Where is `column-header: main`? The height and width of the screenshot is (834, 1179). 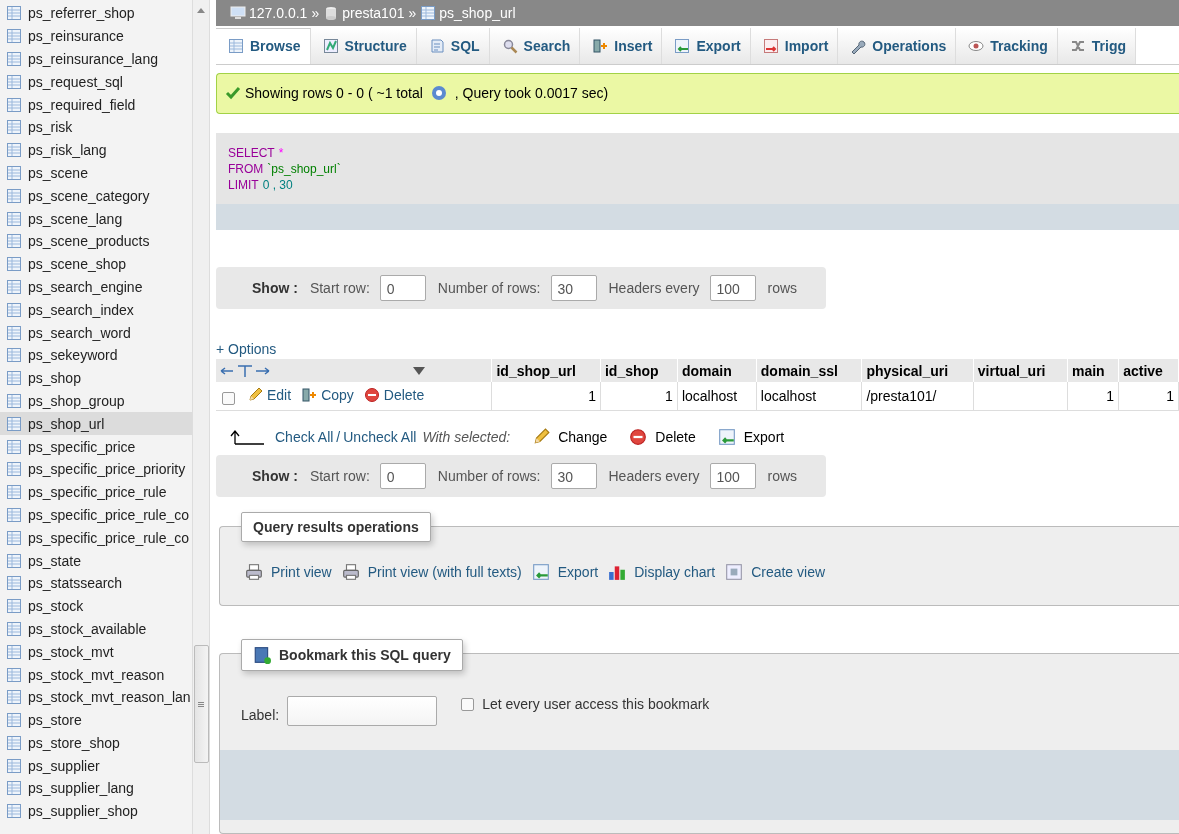
column-header: main is located at coordinates (1093, 371).